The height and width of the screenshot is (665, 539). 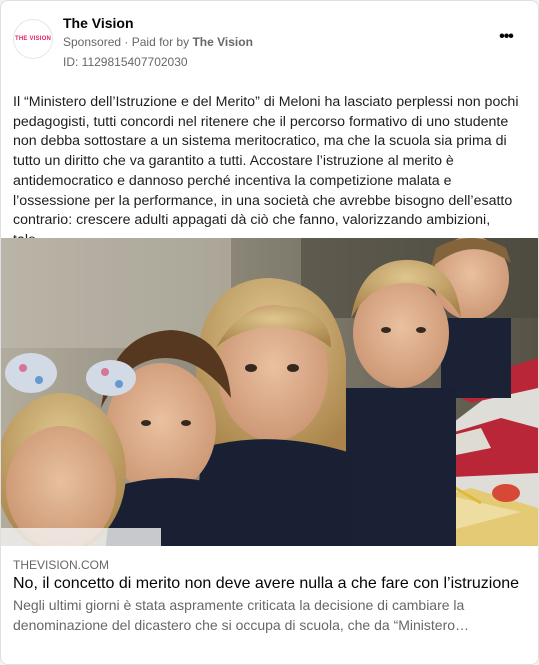 I want to click on link-domain: THEVISION.COM, so click(x=61, y=565).